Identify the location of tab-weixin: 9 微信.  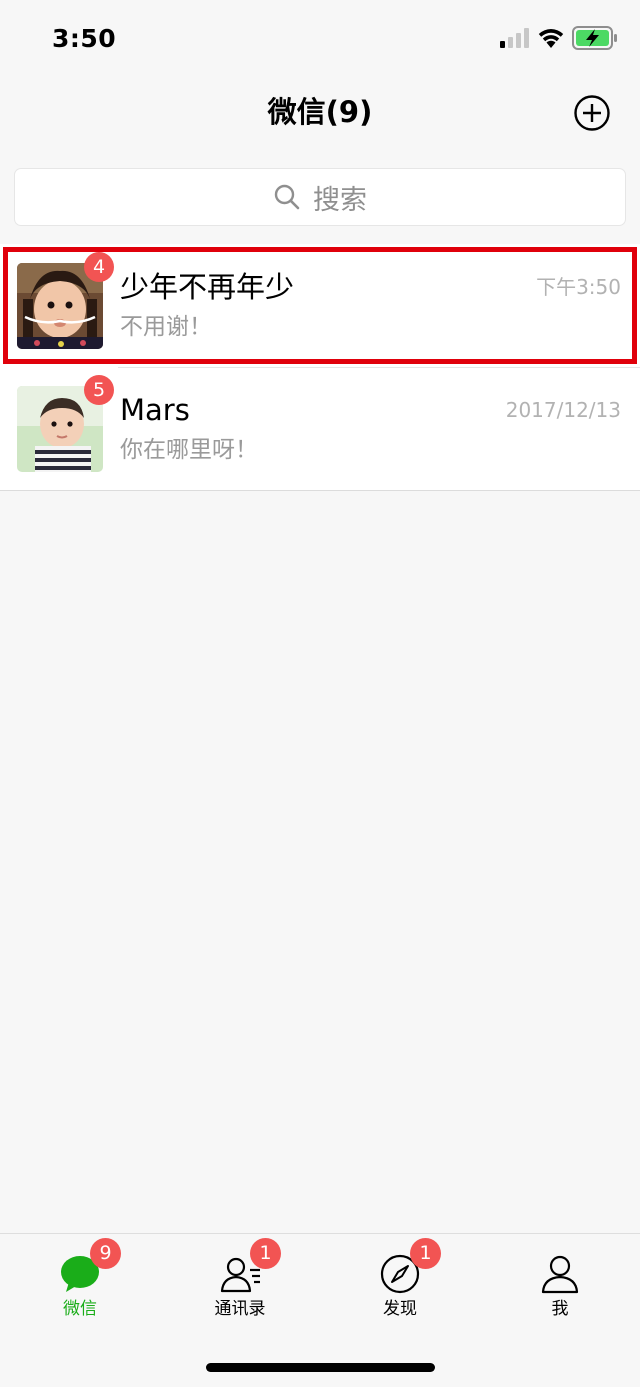
(80, 1284).